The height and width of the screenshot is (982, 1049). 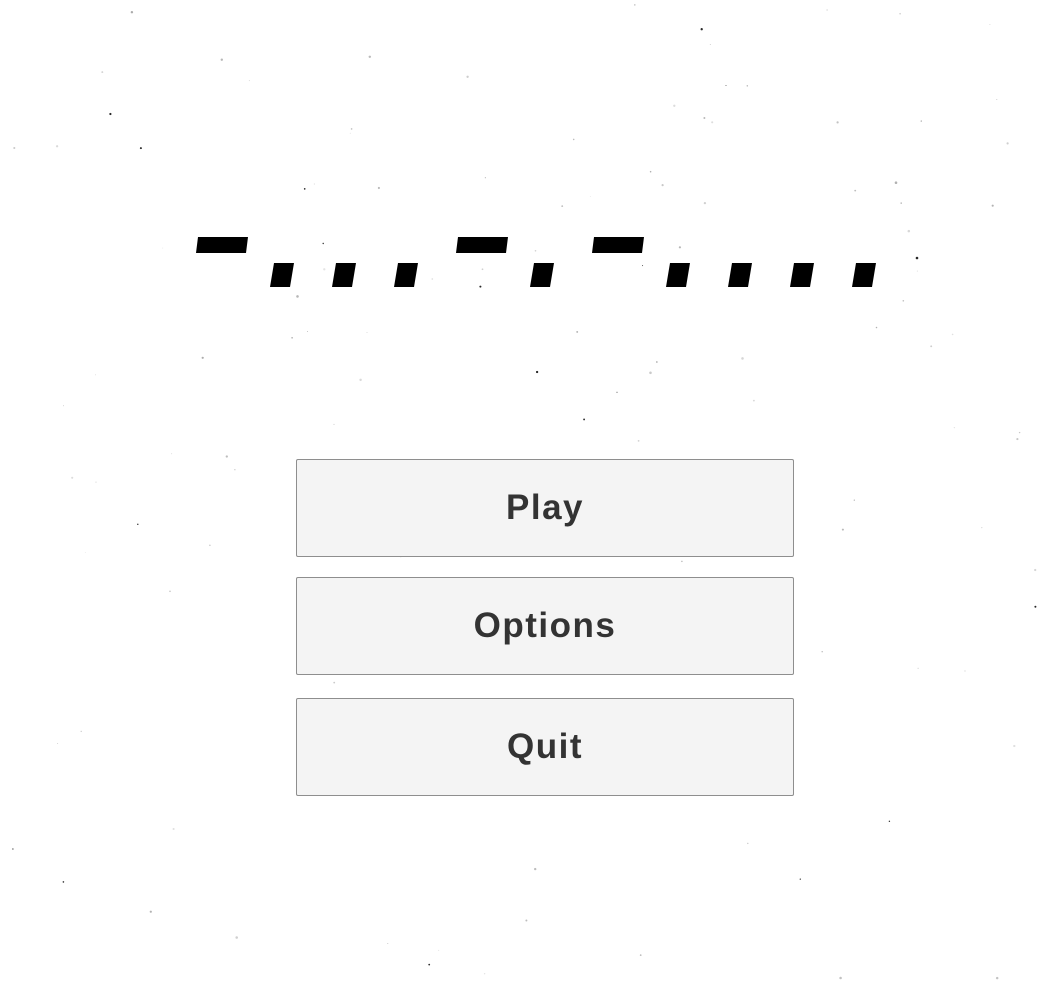 What do you see at coordinates (536, 262) in the screenshot?
I see `game-title-logo` at bounding box center [536, 262].